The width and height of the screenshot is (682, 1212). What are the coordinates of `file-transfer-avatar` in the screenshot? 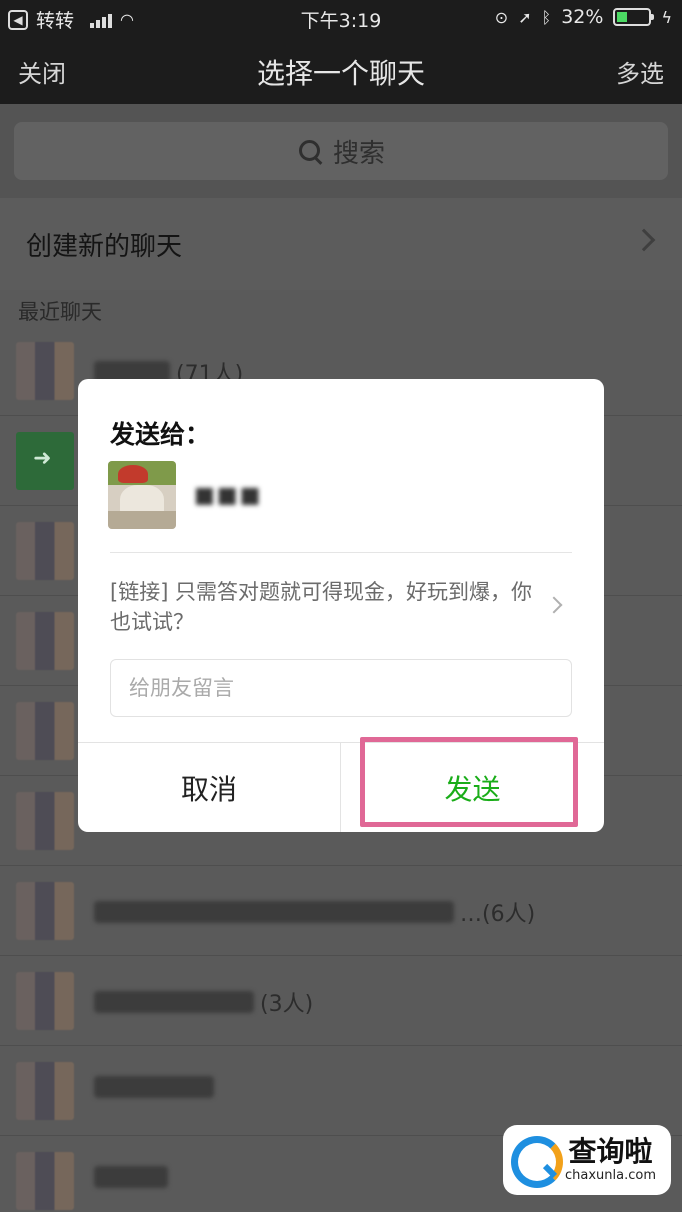 It's located at (45, 461).